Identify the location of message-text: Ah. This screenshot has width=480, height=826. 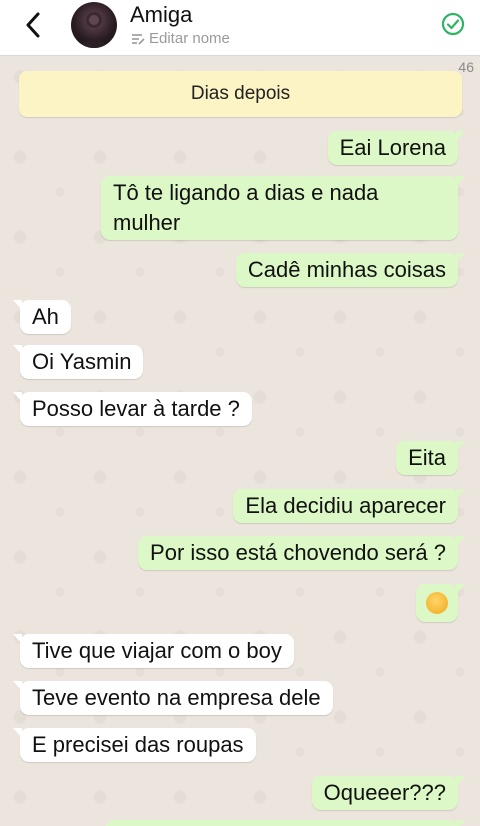
(45, 316).